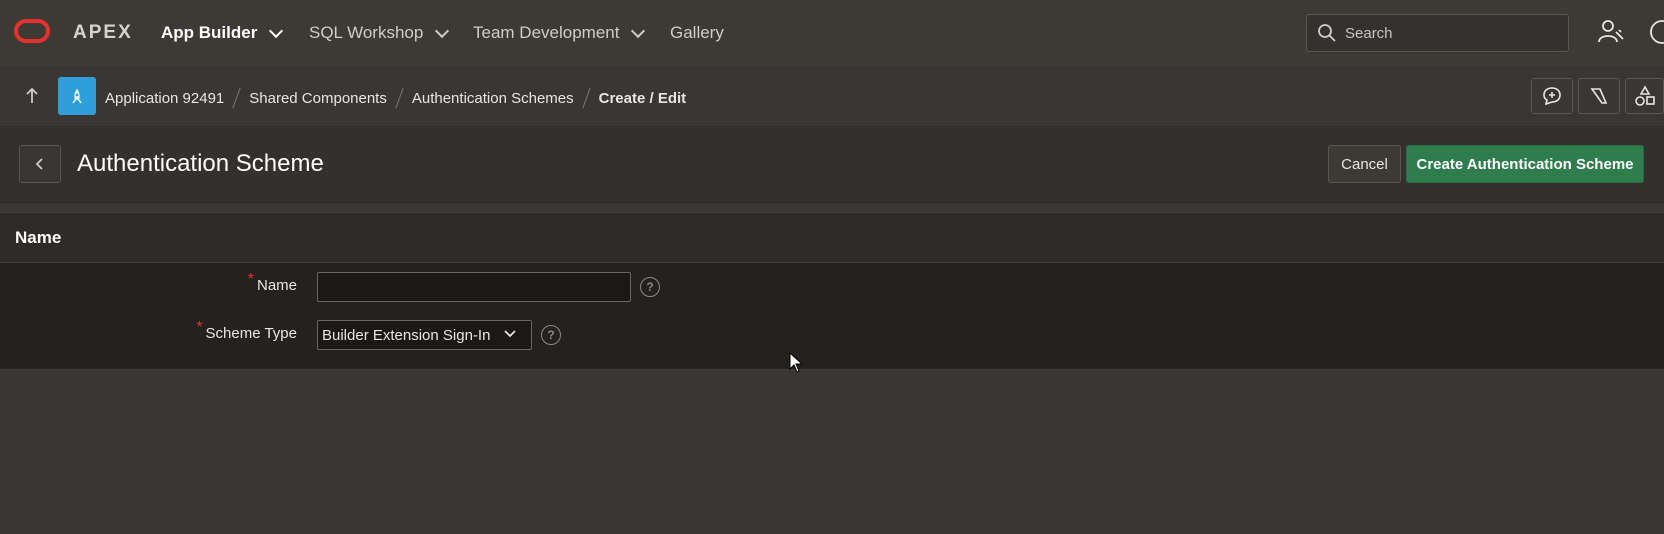  Describe the element at coordinates (1364, 164) in the screenshot. I see `cancel-button: Cancel` at that location.